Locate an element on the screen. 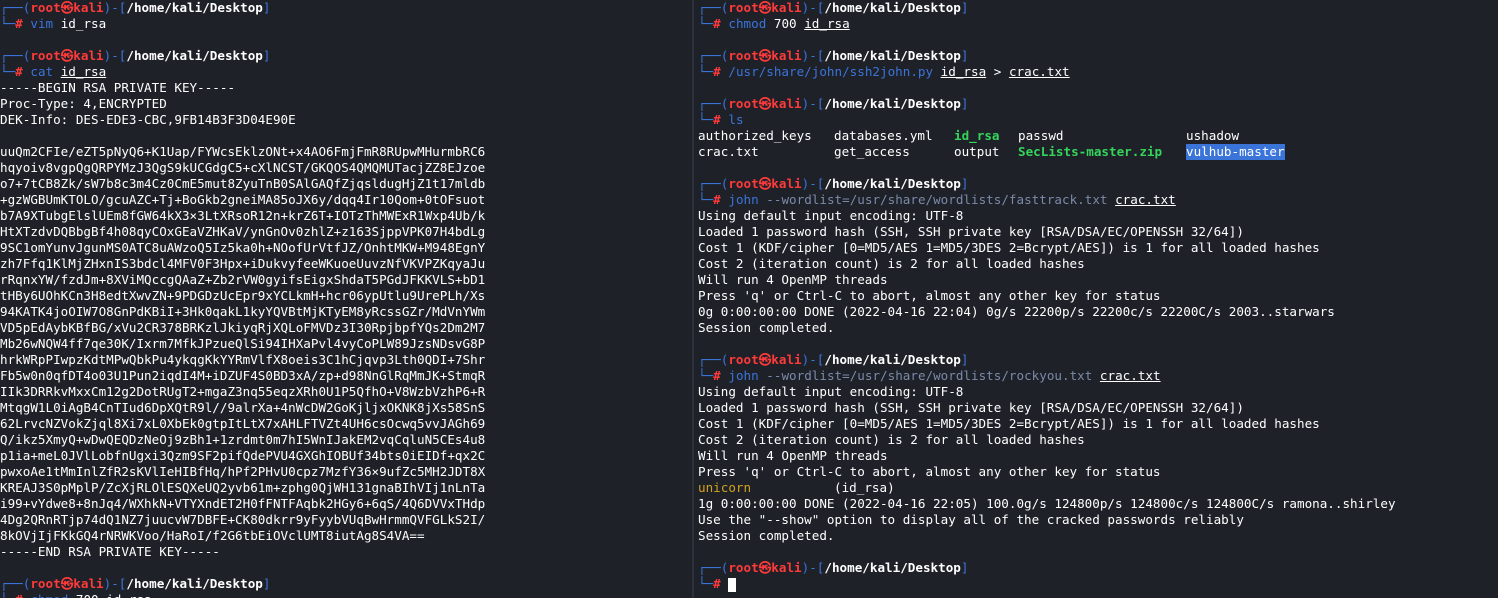 The width and height of the screenshot is (1498, 598). file-entry: crac.txt is located at coordinates (728, 151).